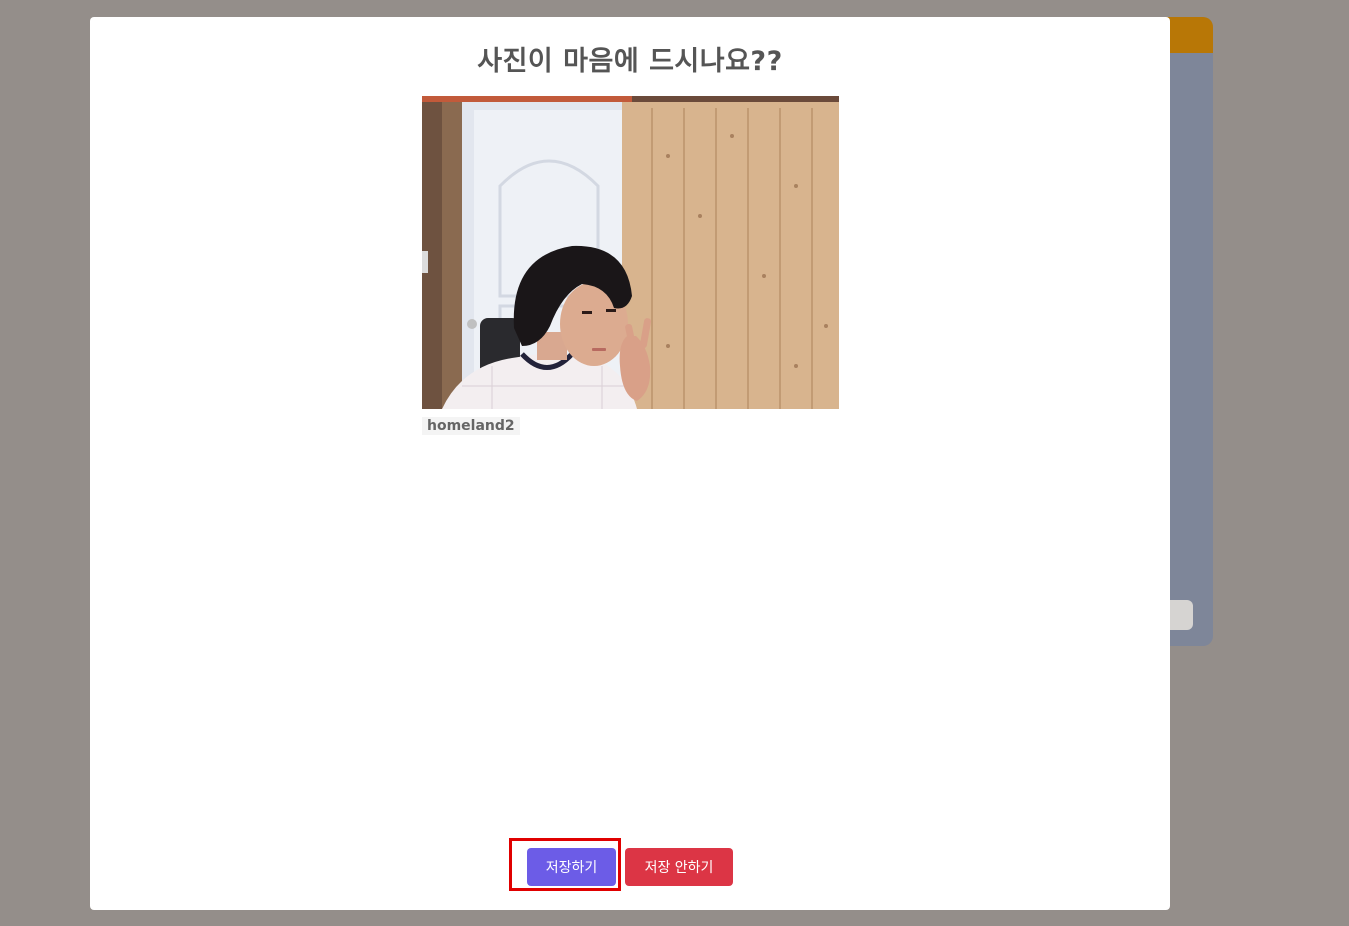 The height and width of the screenshot is (926, 1349). Describe the element at coordinates (630, 61) in the screenshot. I see `modal-title: 사진이 마음에 드시나요??` at that location.